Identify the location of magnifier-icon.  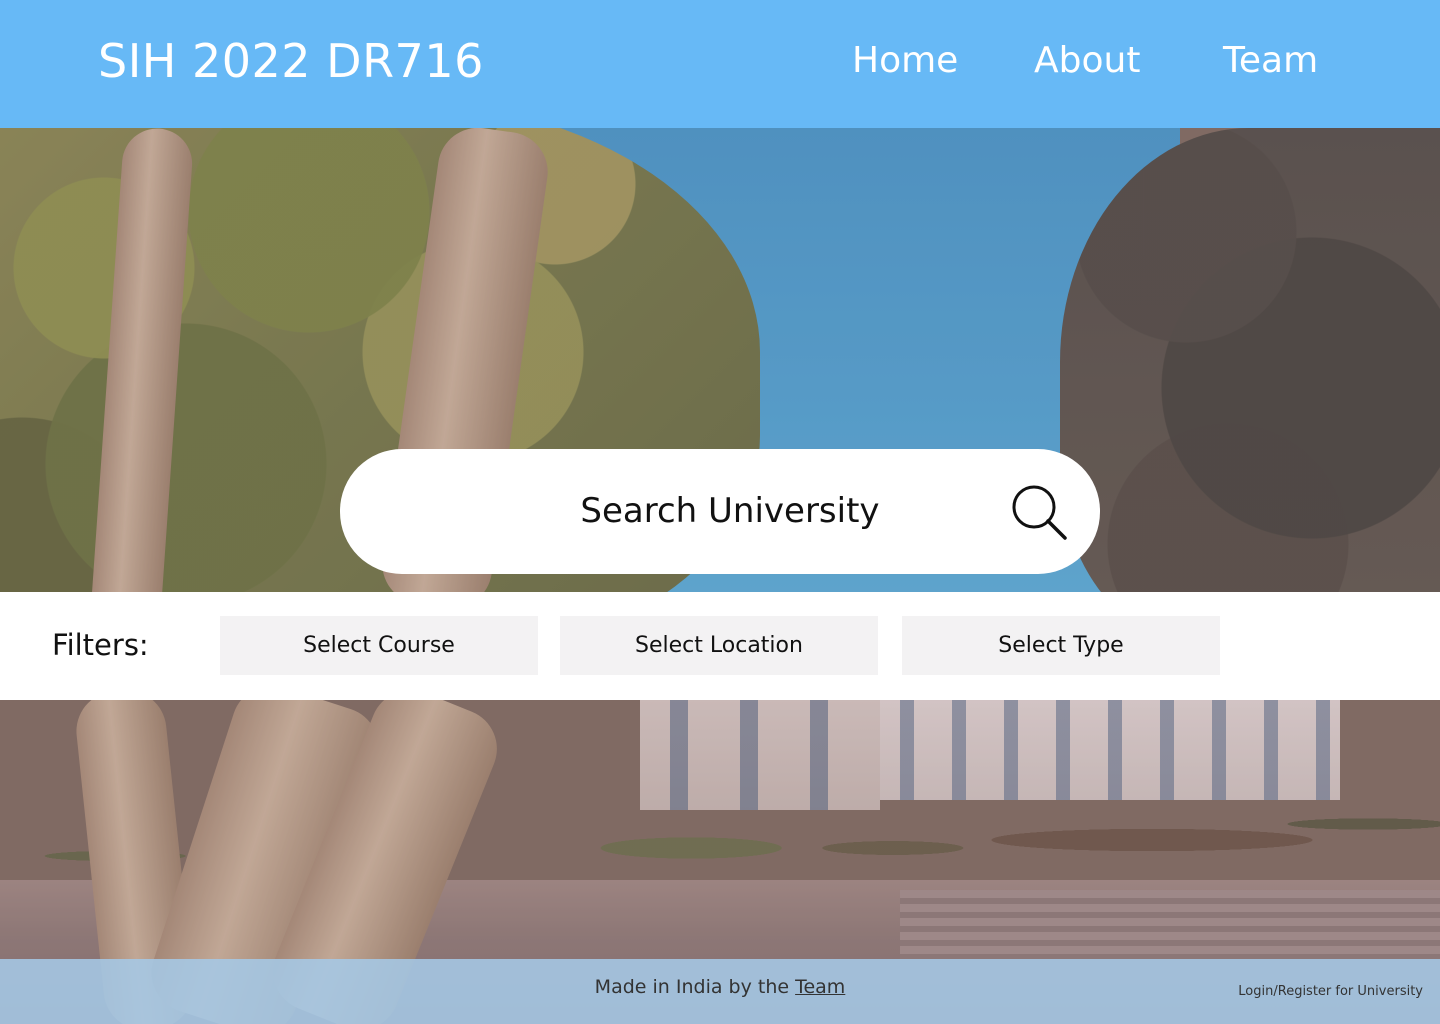
(1040, 513).